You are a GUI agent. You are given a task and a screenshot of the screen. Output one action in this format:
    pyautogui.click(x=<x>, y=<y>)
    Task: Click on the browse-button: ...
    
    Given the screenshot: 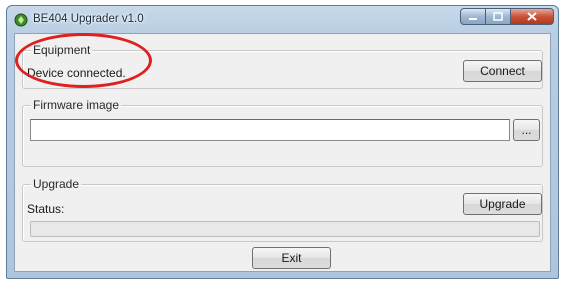 What is the action you would take?
    pyautogui.click(x=526, y=130)
    